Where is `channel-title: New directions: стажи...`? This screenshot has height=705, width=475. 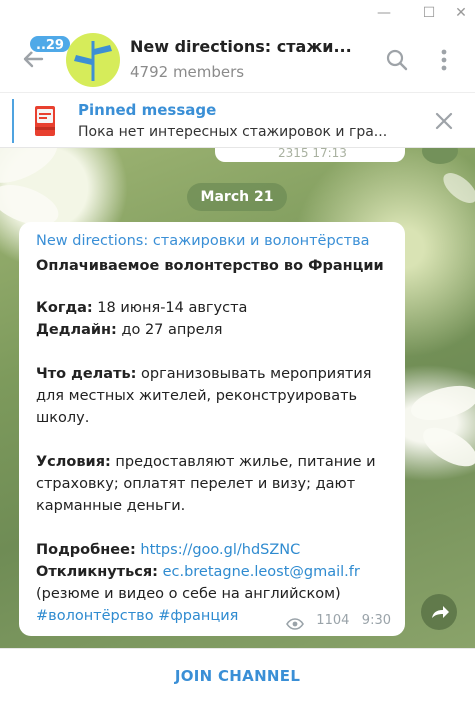
channel-title: New directions: стажи... is located at coordinates (241, 46).